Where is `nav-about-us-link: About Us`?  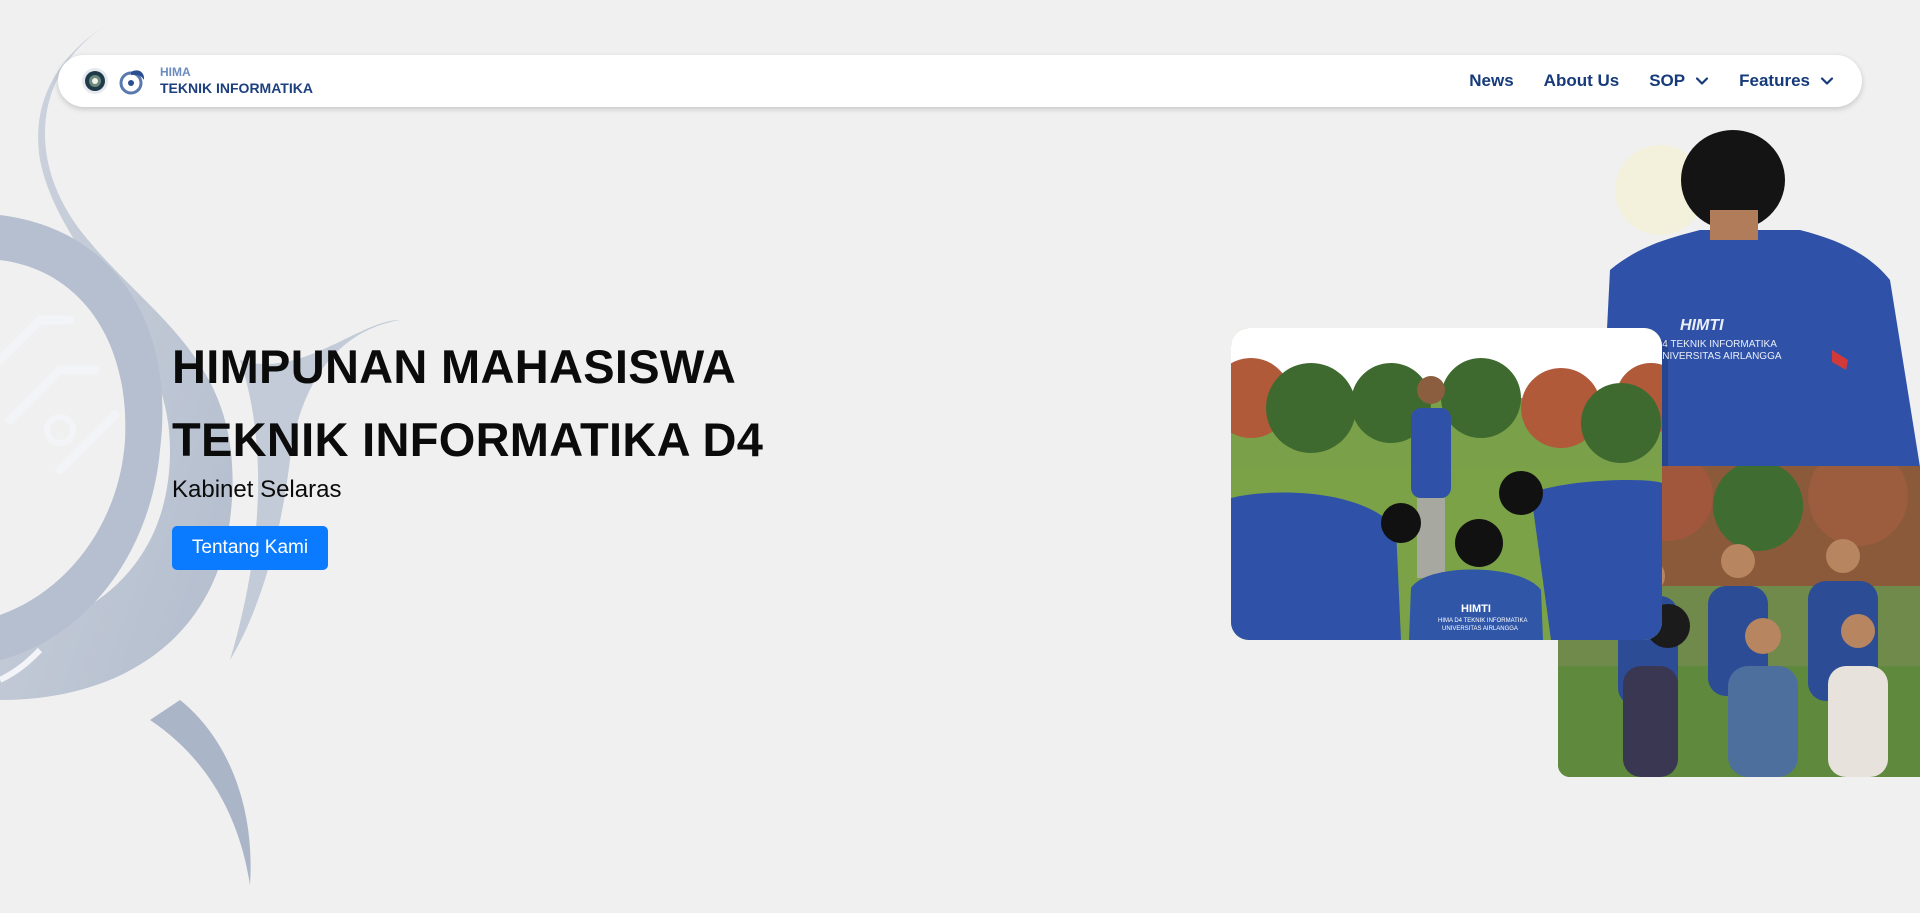
nav-about-us-link: About Us is located at coordinates (1582, 81).